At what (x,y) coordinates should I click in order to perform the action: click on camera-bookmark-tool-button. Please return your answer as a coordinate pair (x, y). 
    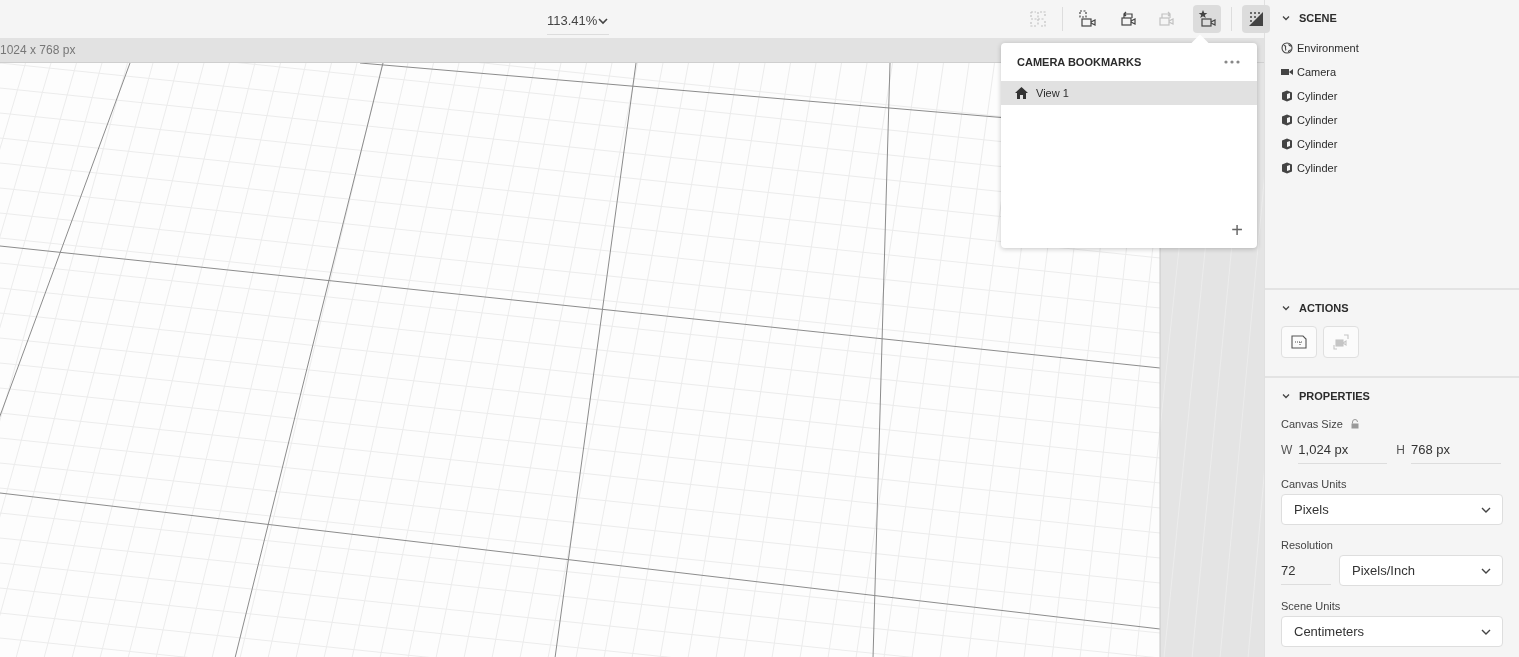
    Looking at the image, I should click on (1207, 19).